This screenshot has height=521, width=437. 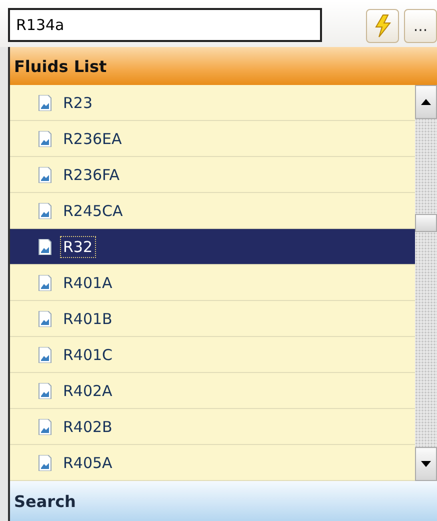 What do you see at coordinates (426, 223) in the screenshot?
I see `scroll-thumb` at bounding box center [426, 223].